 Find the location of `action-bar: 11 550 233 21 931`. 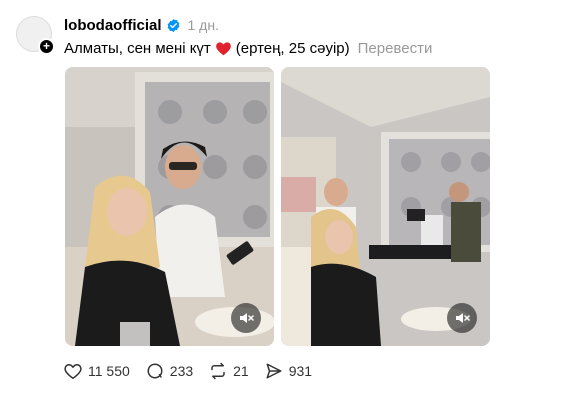

action-bar: 11 550 233 21 931 is located at coordinates (196, 371).